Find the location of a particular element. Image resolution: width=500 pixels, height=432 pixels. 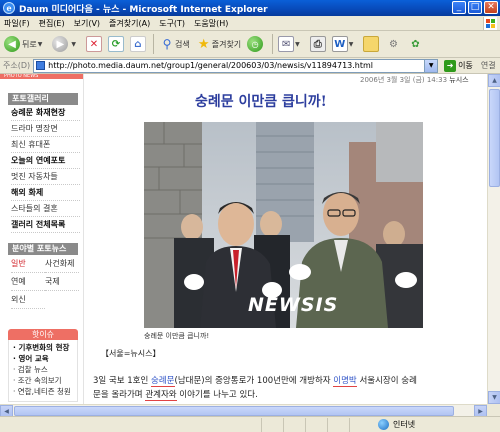

sidebar-item-gallery: 숭례문 화재현장 is located at coordinates (45, 113).